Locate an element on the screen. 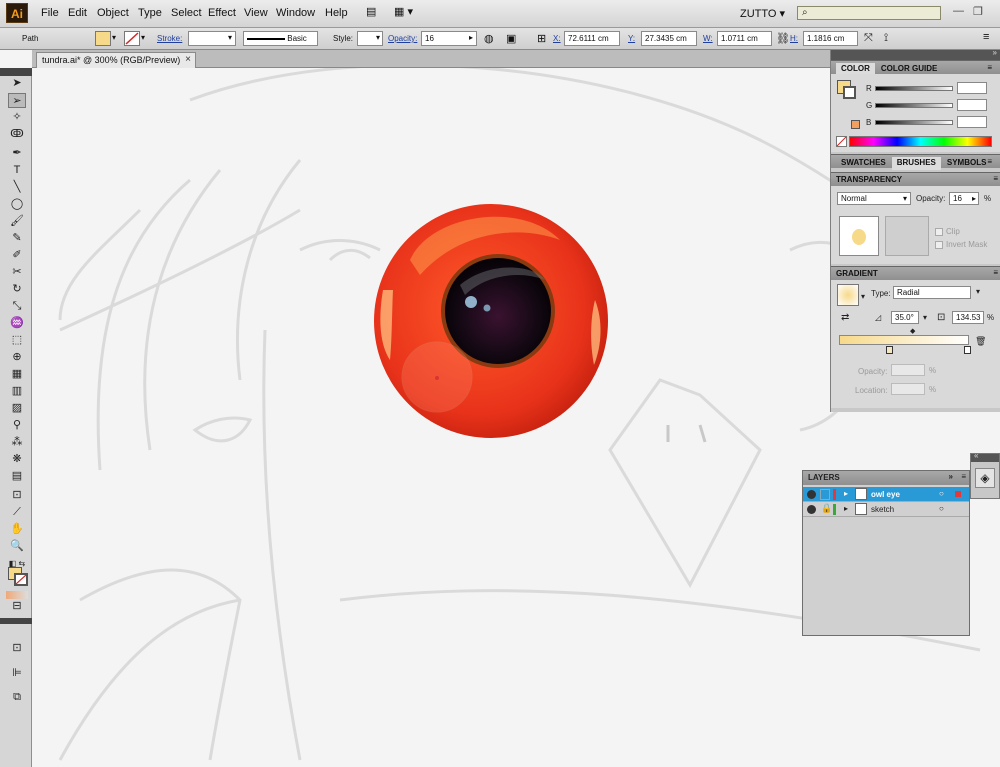 The image size is (1000, 767). layers-title: LAYERS is located at coordinates (824, 477).